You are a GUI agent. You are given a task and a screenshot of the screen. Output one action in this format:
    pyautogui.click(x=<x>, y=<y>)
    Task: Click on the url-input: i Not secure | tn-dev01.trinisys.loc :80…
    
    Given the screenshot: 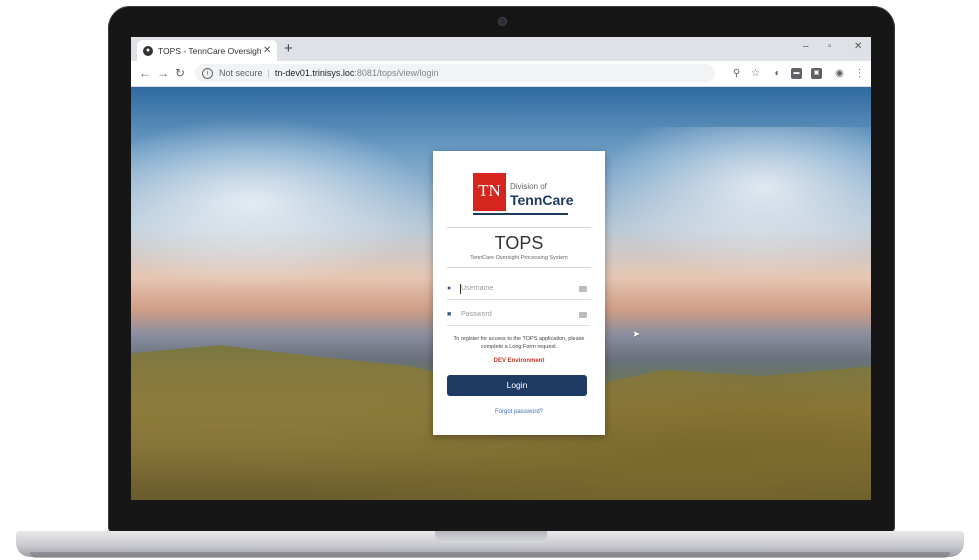 What is the action you would take?
    pyautogui.click(x=455, y=73)
    